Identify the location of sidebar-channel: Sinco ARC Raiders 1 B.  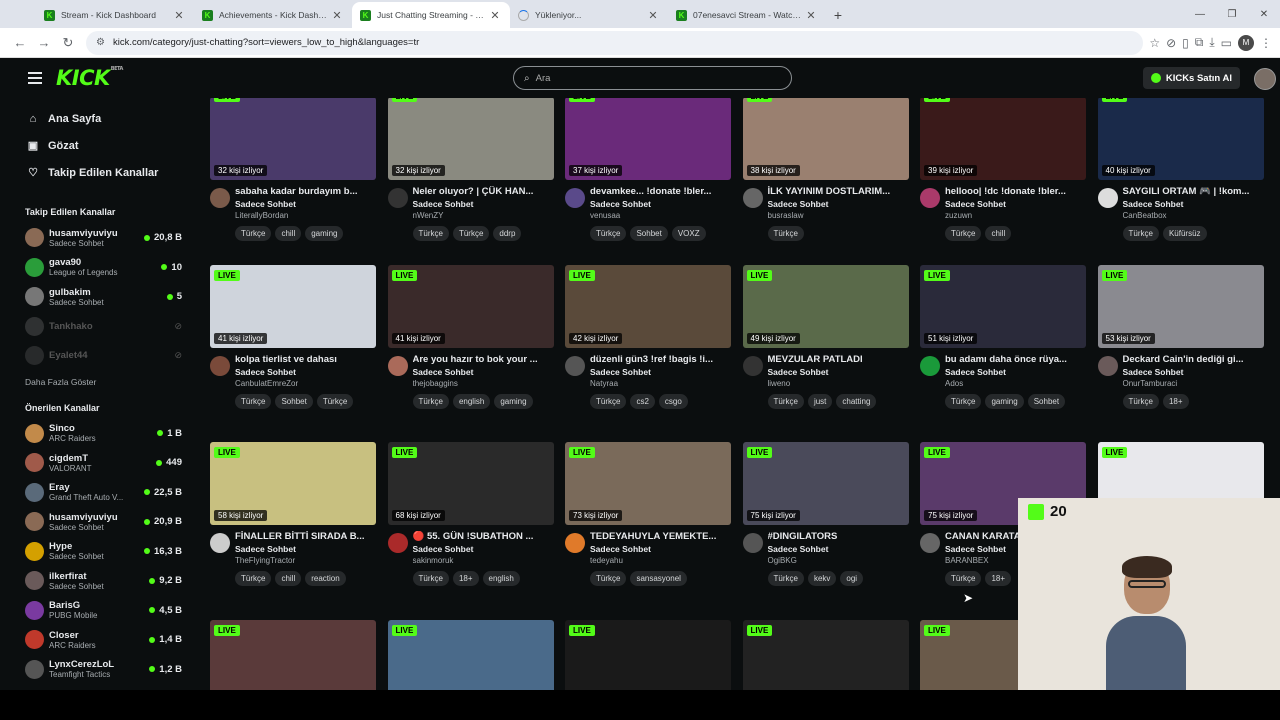
(102, 434).